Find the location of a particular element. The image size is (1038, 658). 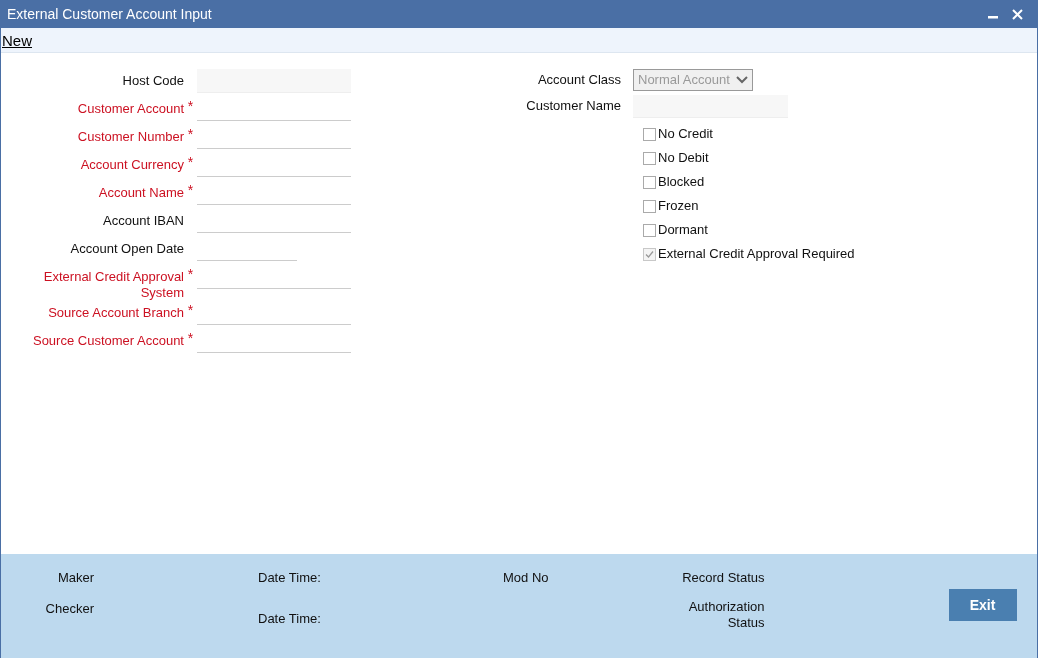

field-label: Account IBAN is located at coordinates (143, 221).